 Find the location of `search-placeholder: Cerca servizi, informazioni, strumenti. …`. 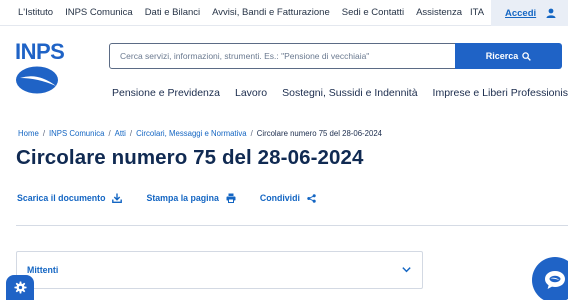

search-placeholder: Cerca servizi, informazioni, strumenti. … is located at coordinates (245, 56).